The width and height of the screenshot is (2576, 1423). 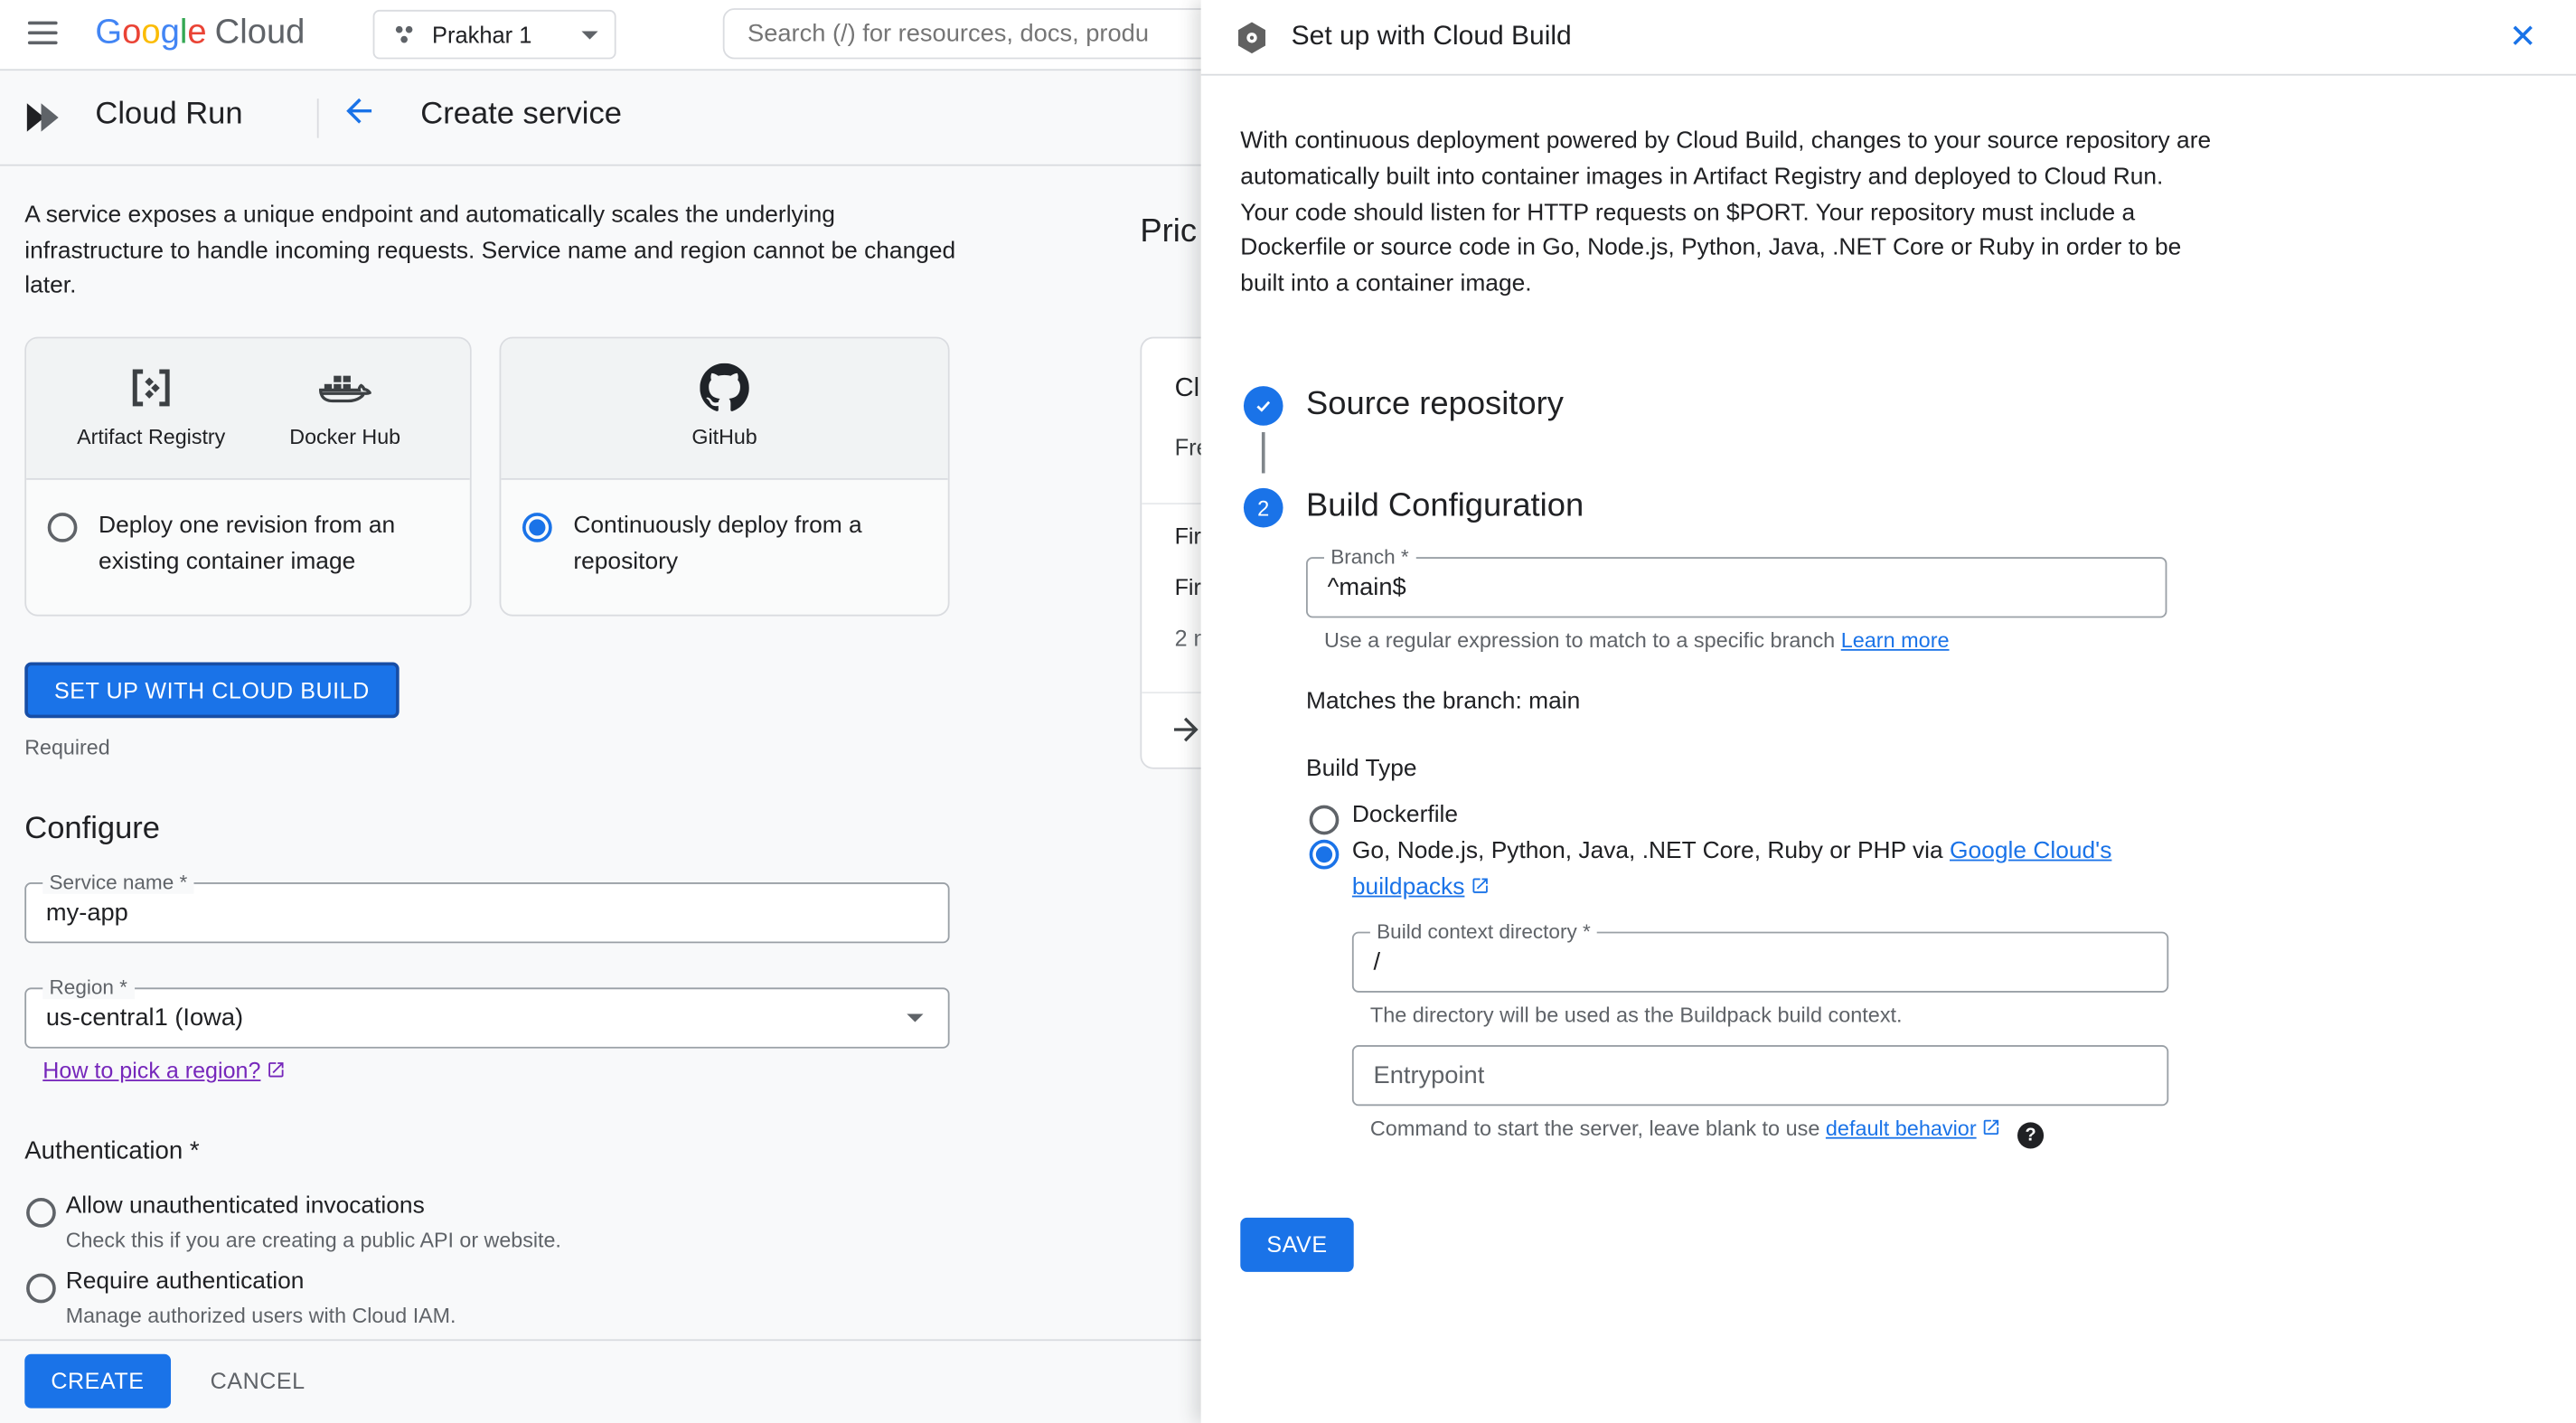 What do you see at coordinates (1297, 1245) in the screenshot?
I see `save-button: SAVE` at bounding box center [1297, 1245].